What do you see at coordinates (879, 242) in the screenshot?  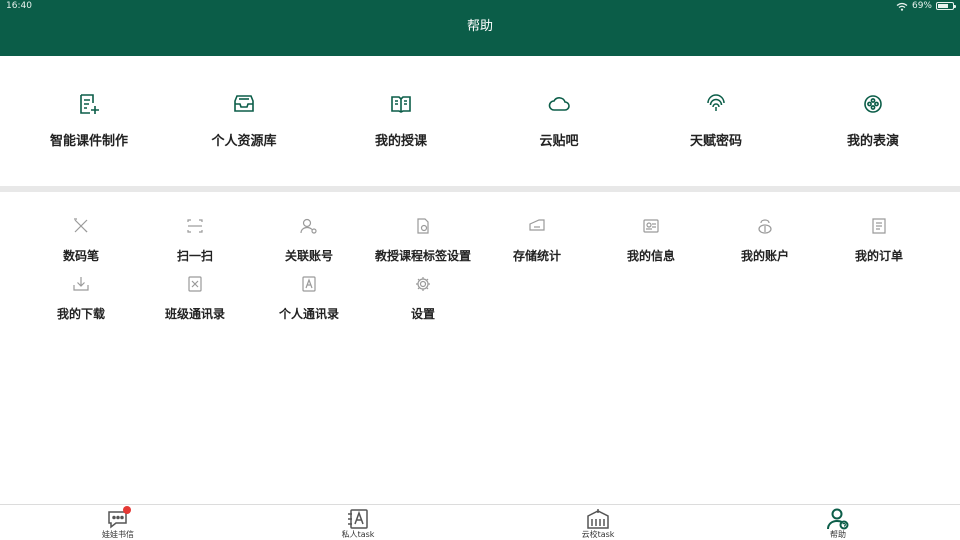 I see `tool-my-orders: 我的订单` at bounding box center [879, 242].